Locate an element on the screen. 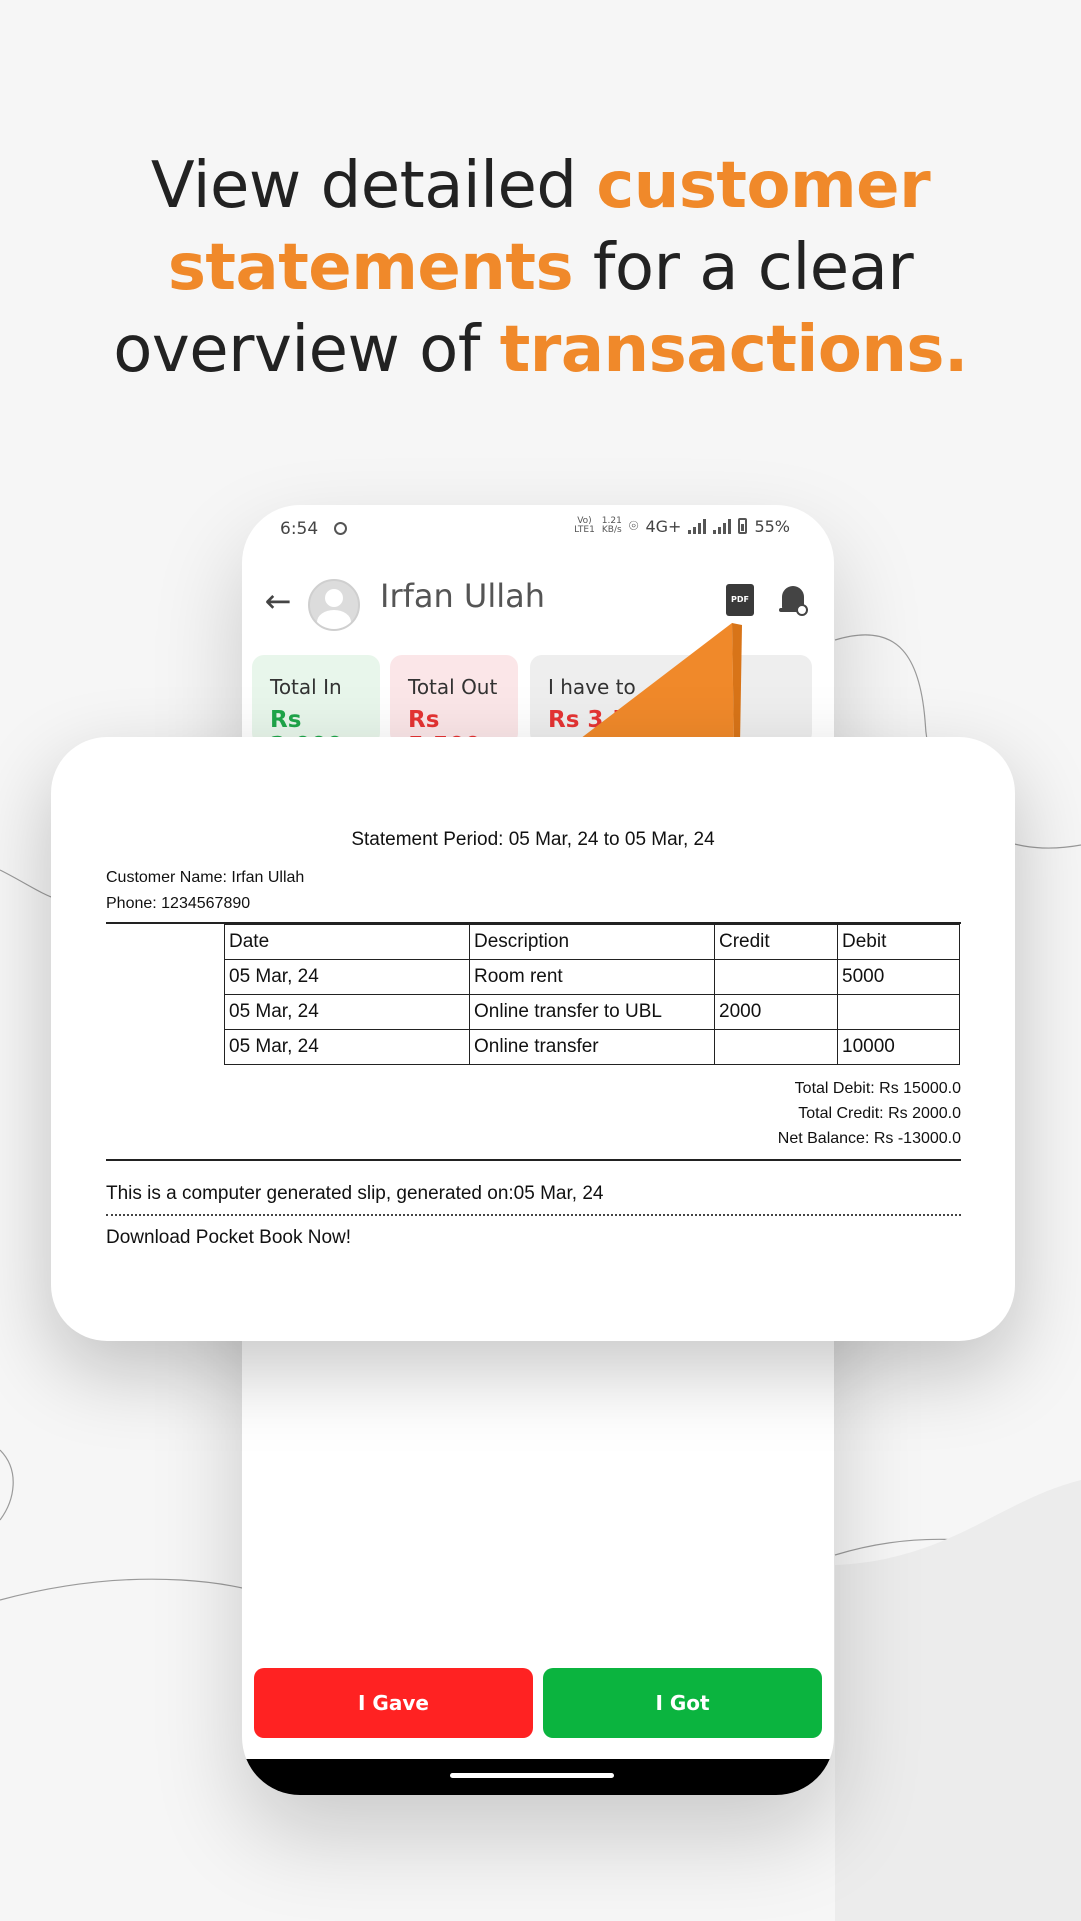  home-indicator is located at coordinates (532, 1775).